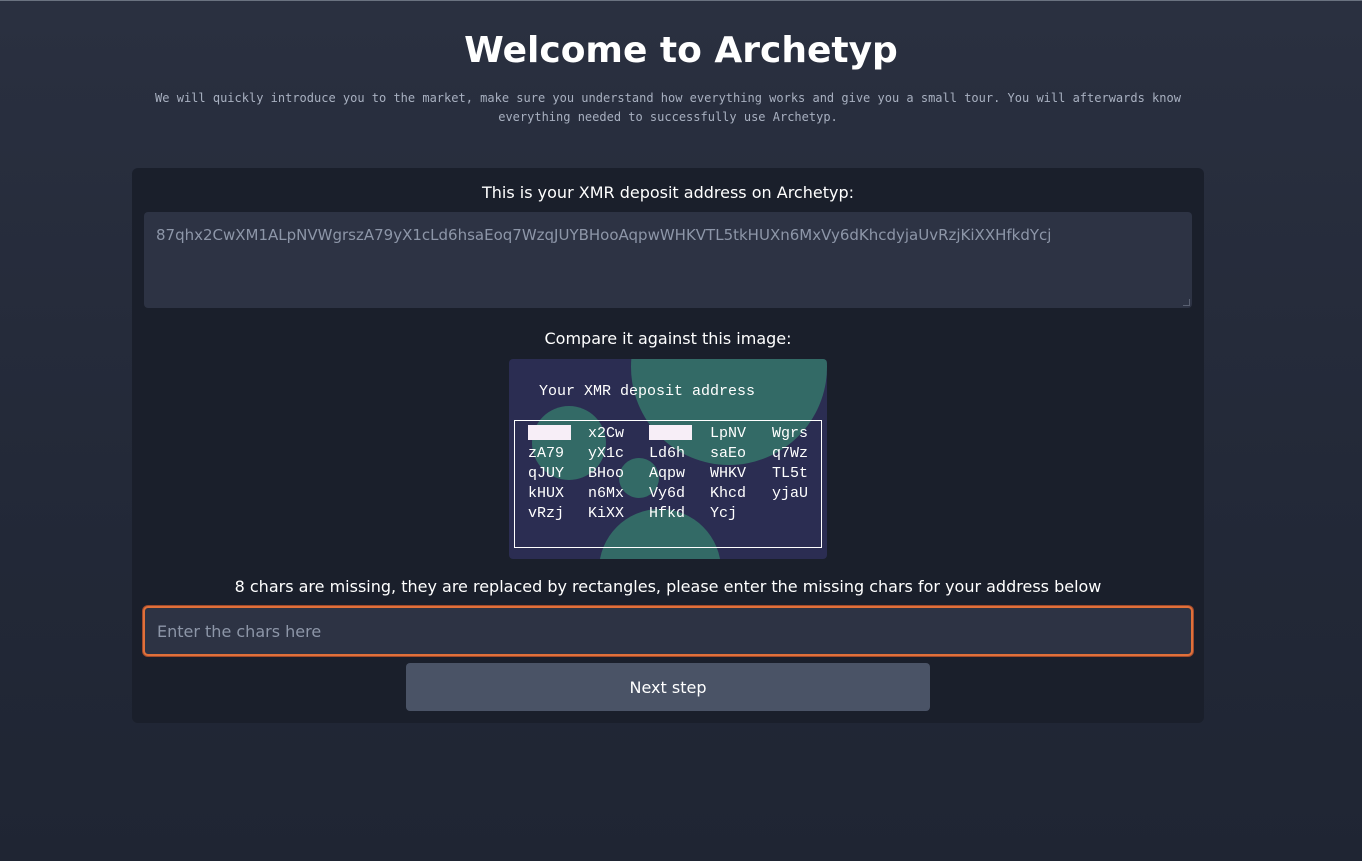  I want to click on address-chunk: Ycj, so click(724, 513).